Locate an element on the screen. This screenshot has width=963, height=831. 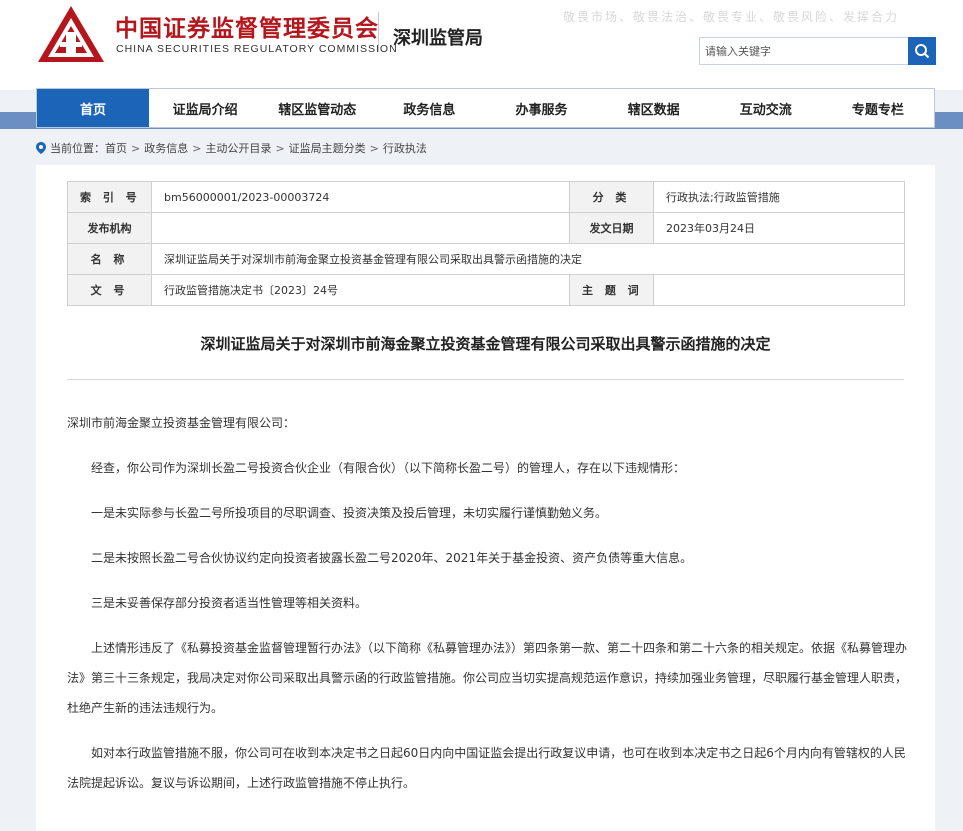
meta-row: 文 号 行政监管措施决定书〔2023〕24号 主 题 词 is located at coordinates (486, 290).